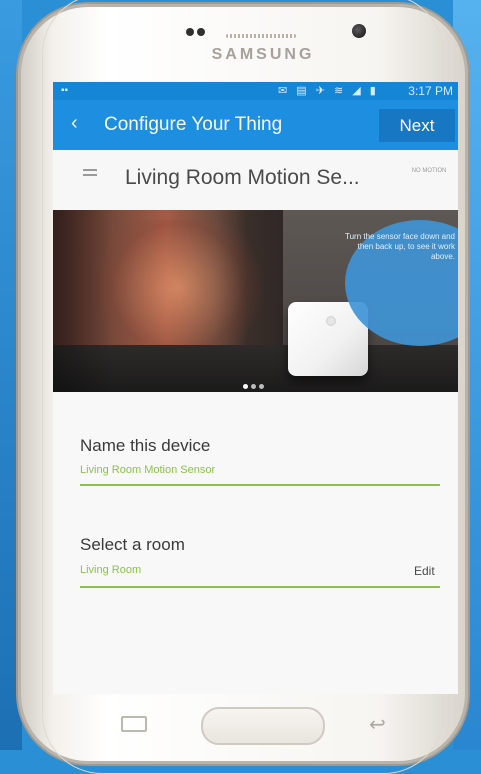 This screenshot has height=774, width=481. Describe the element at coordinates (424, 571) in the screenshot. I see `edit-room-link: Edit` at that location.